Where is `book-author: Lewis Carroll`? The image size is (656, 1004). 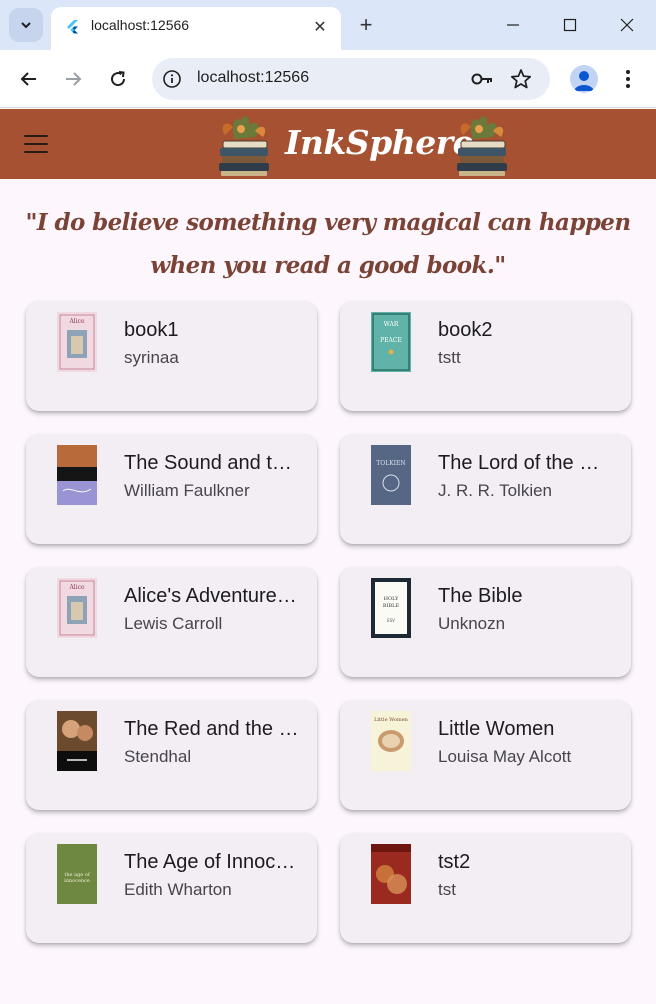 book-author: Lewis Carroll is located at coordinates (173, 623).